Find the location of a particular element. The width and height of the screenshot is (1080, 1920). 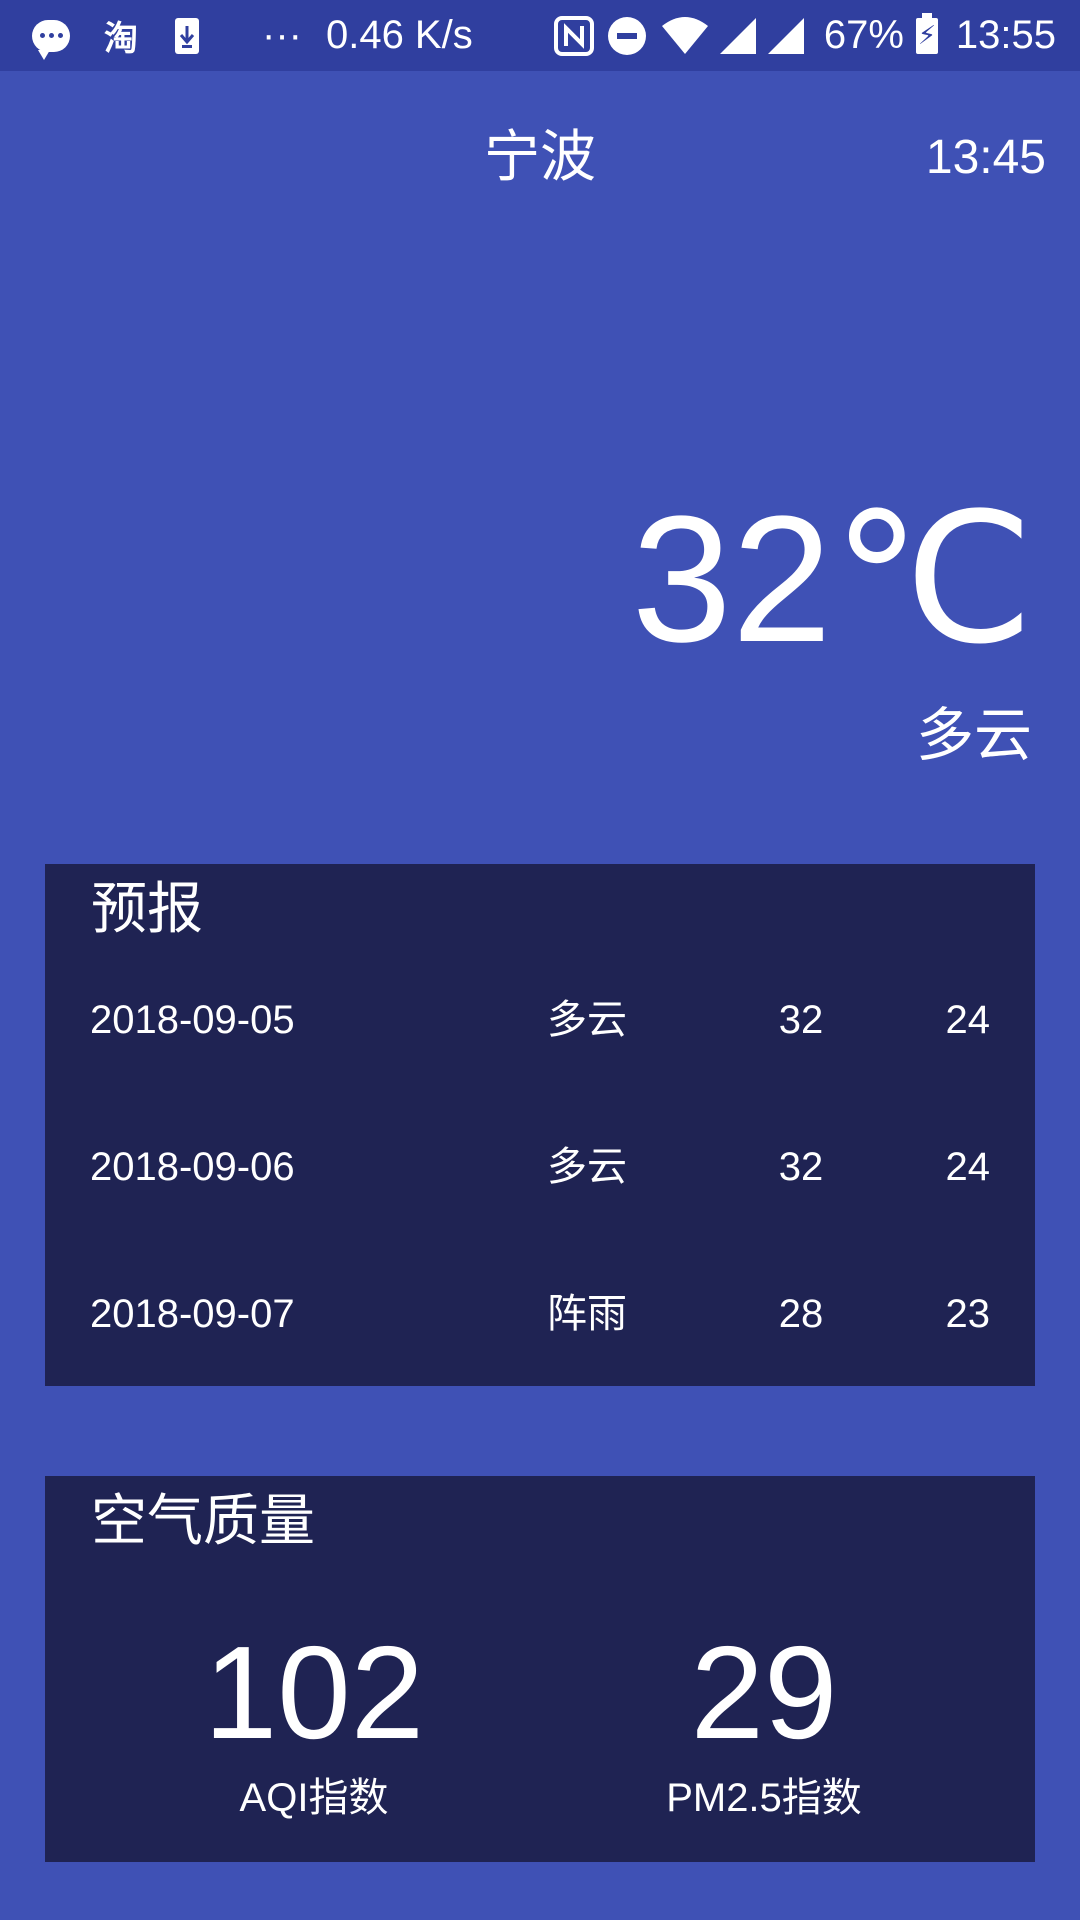

forecast-date: 2018-09-06 is located at coordinates (192, 1167).